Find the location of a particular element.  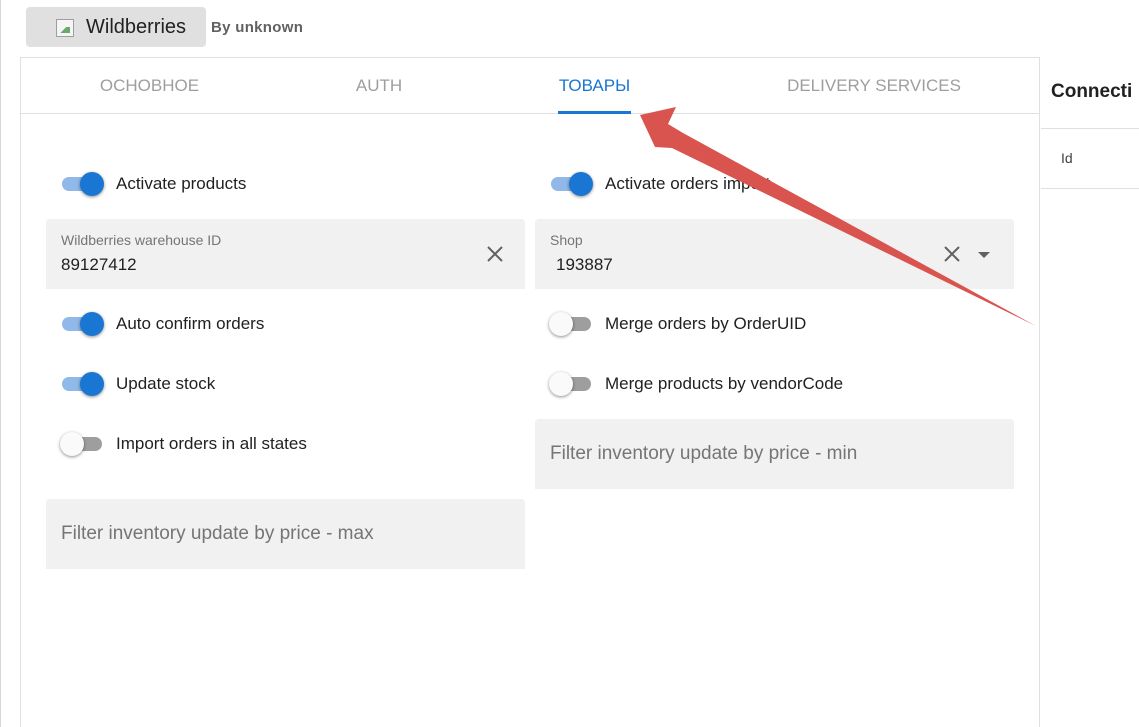

price-min-placeholder: Filter inventory update by price - min is located at coordinates (704, 453).